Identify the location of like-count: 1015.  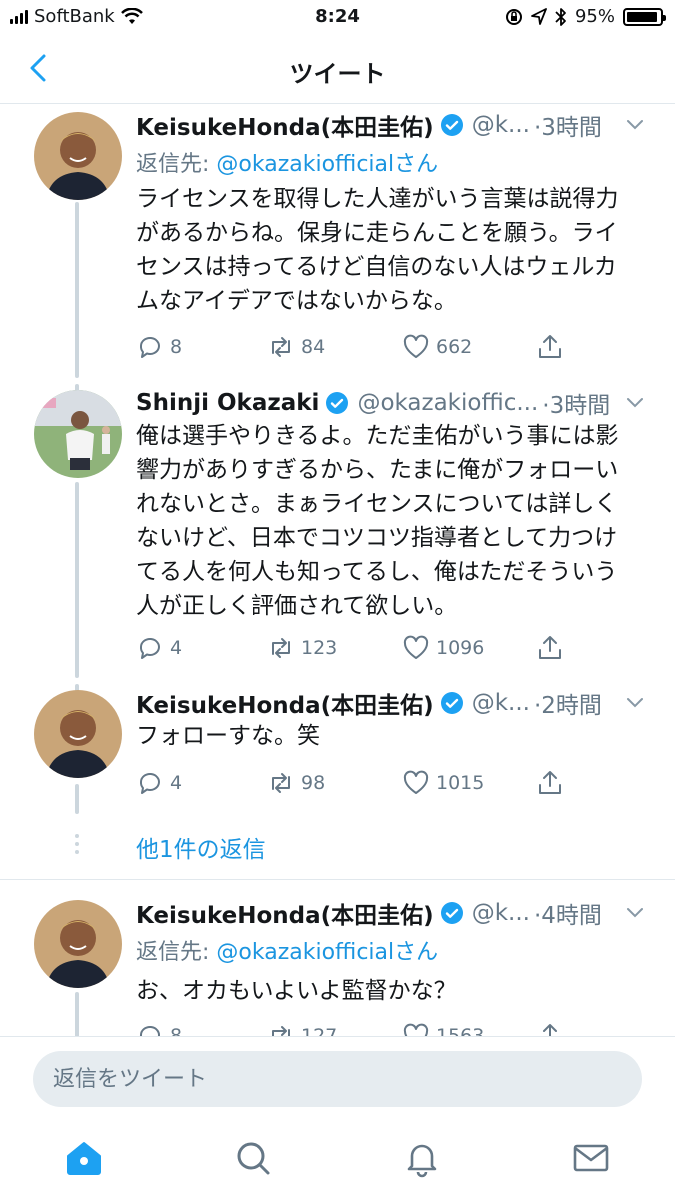
(460, 783).